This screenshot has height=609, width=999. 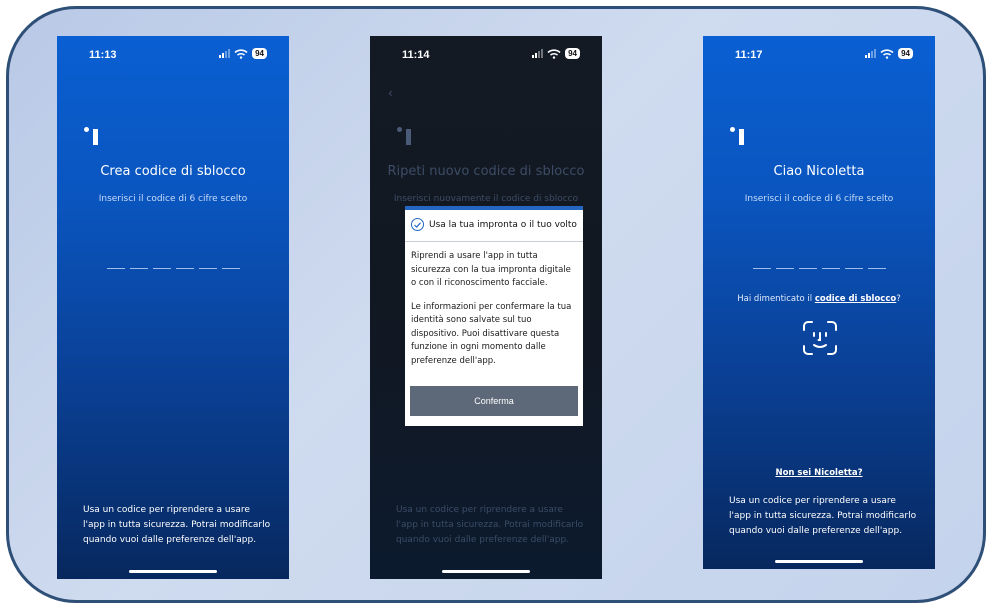 What do you see at coordinates (494, 401) in the screenshot?
I see `confirm-button: Conferma` at bounding box center [494, 401].